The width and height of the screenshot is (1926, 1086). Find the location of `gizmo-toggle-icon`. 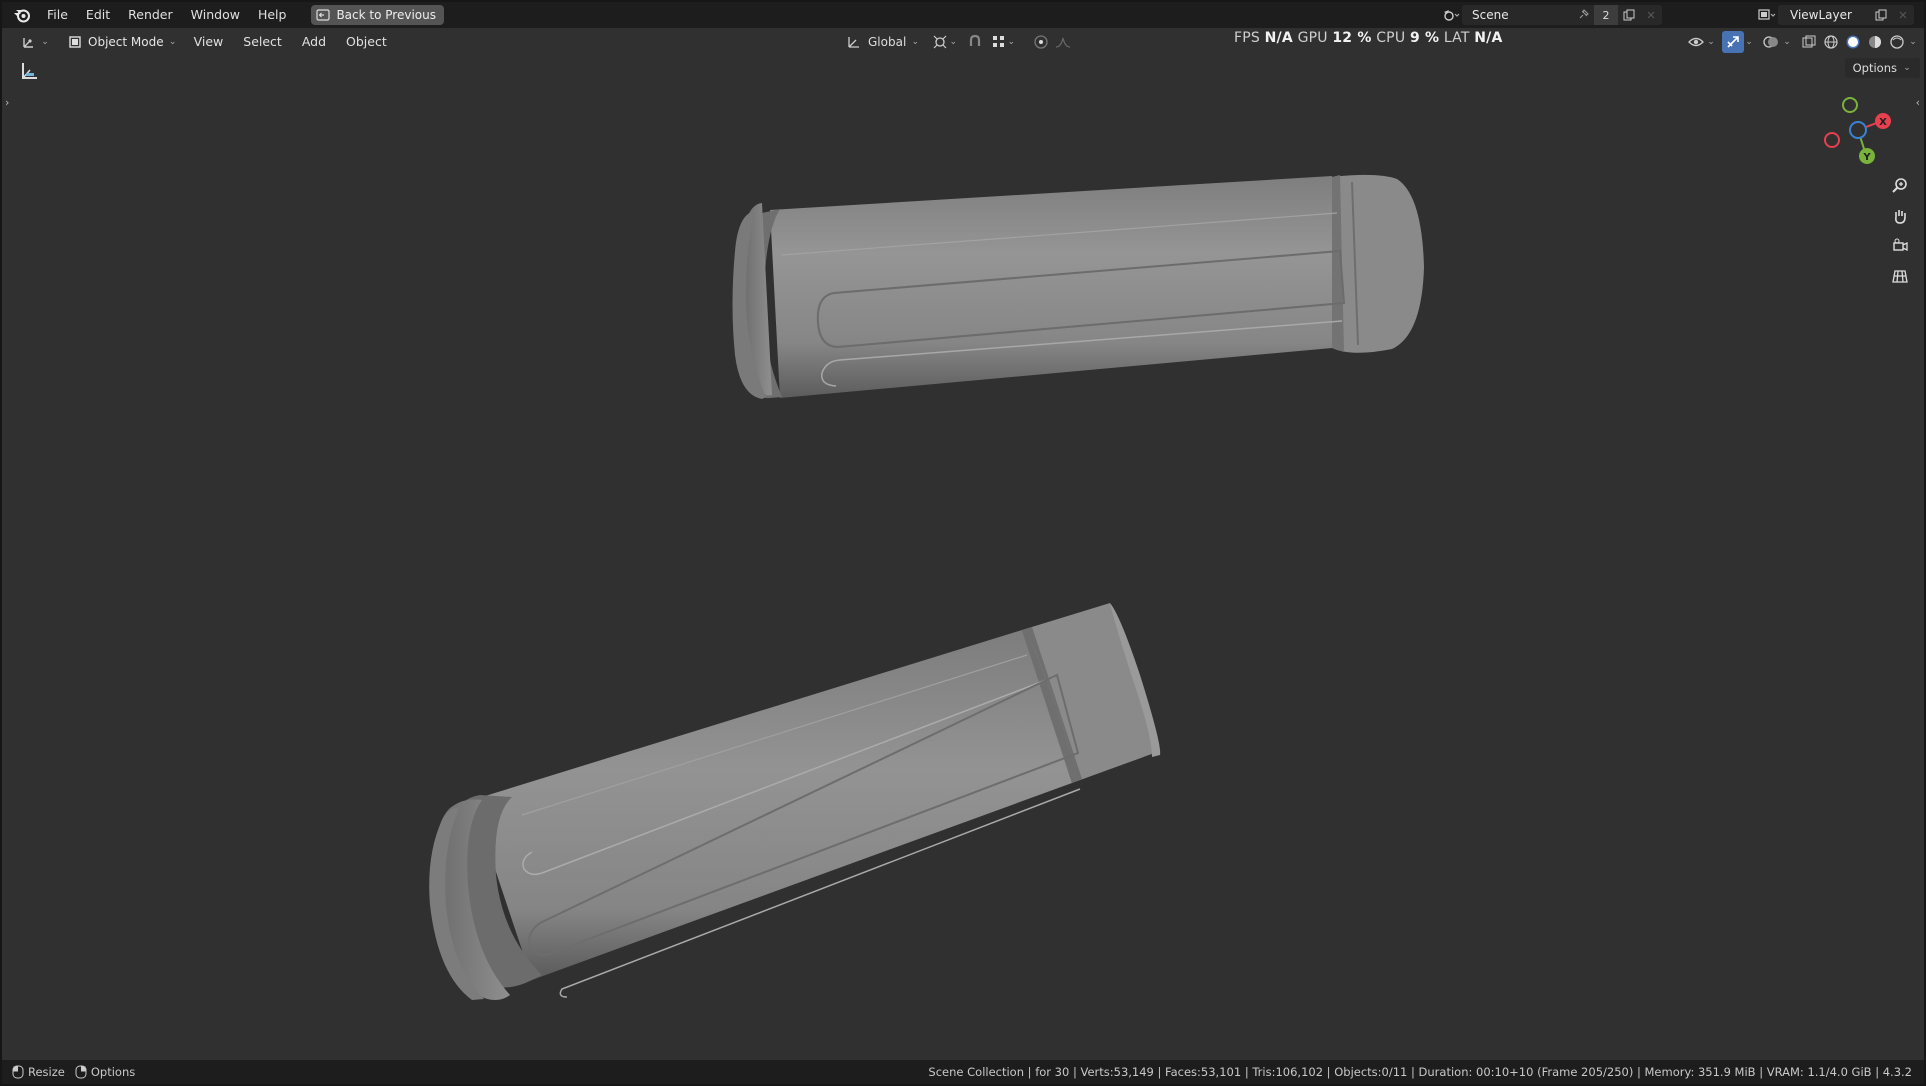

gizmo-toggle-icon is located at coordinates (1733, 42).